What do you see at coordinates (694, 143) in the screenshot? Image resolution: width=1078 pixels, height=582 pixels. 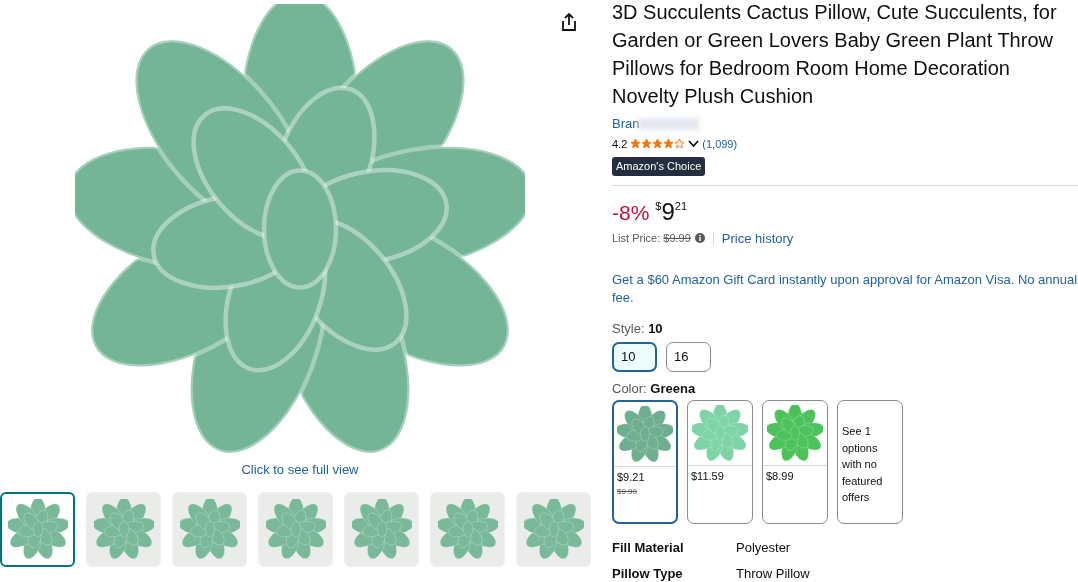 I see `chevron-down-icon` at bounding box center [694, 143].